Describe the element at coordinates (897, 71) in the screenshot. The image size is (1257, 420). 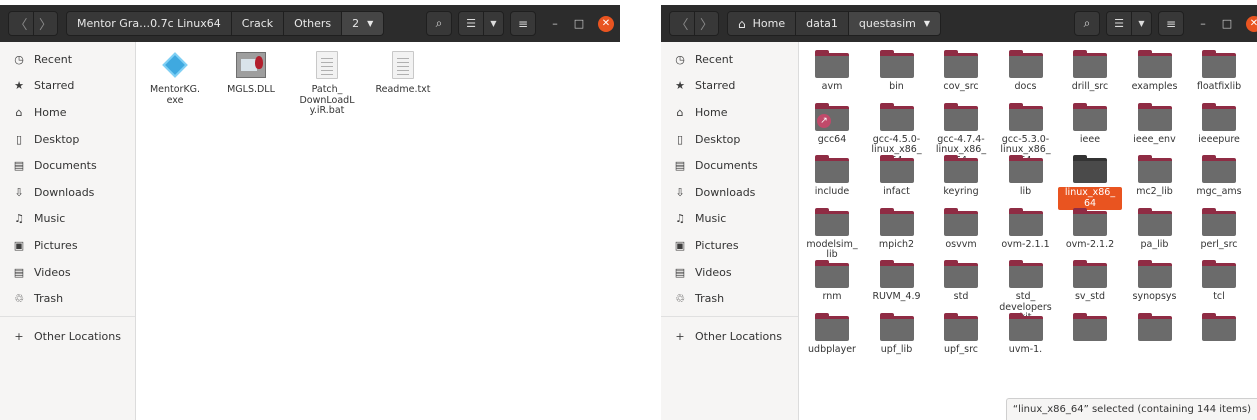
I see `folder-item: bin` at that location.